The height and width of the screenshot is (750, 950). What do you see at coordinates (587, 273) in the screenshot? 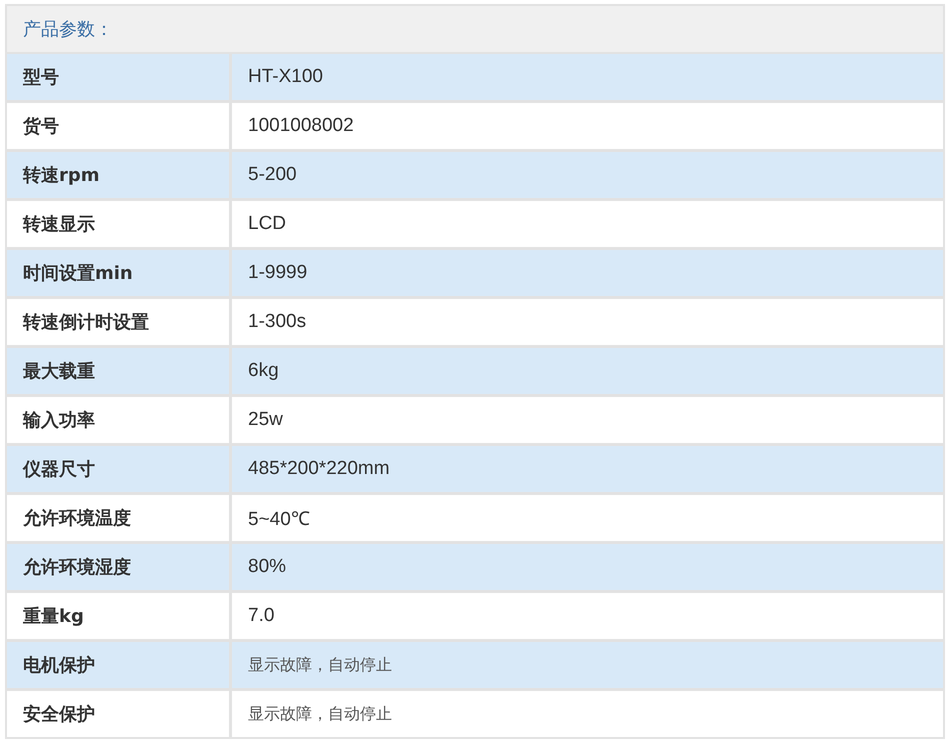
I see `spec-value: 1-9999` at bounding box center [587, 273].